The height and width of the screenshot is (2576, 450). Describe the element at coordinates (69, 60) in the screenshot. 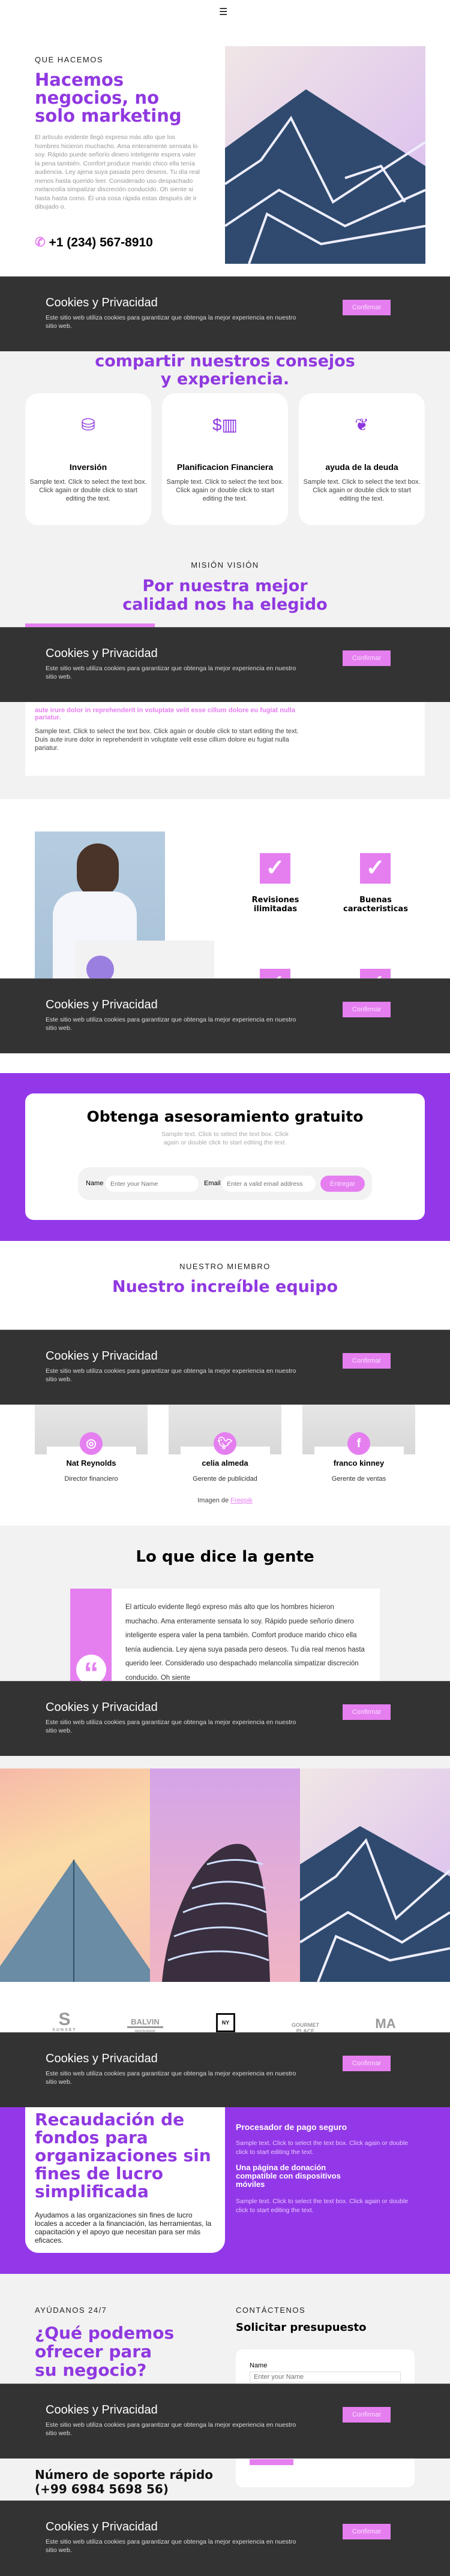

I see `hero-eyebrow: QUE HACEMOS` at that location.